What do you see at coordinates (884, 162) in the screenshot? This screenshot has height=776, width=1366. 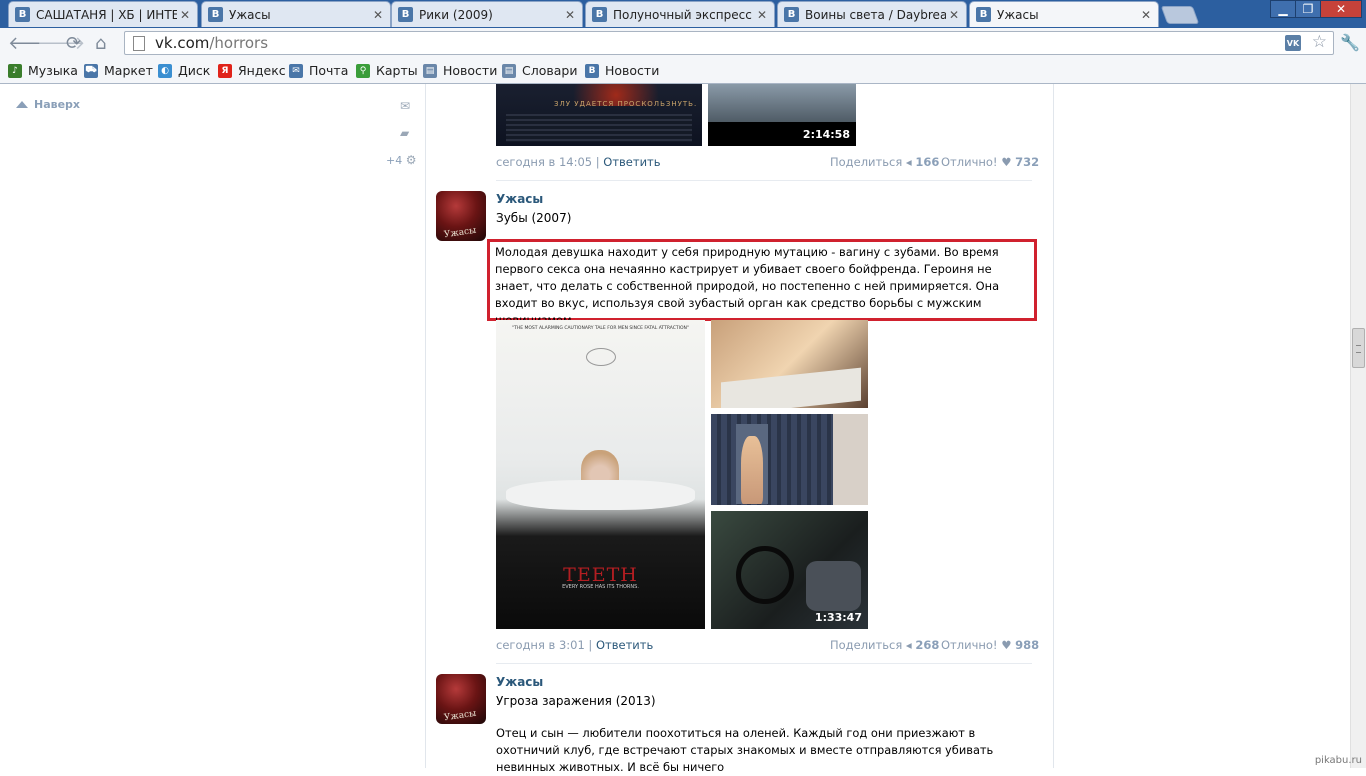 I see `share-button: Поделиться ◂ 166` at bounding box center [884, 162].